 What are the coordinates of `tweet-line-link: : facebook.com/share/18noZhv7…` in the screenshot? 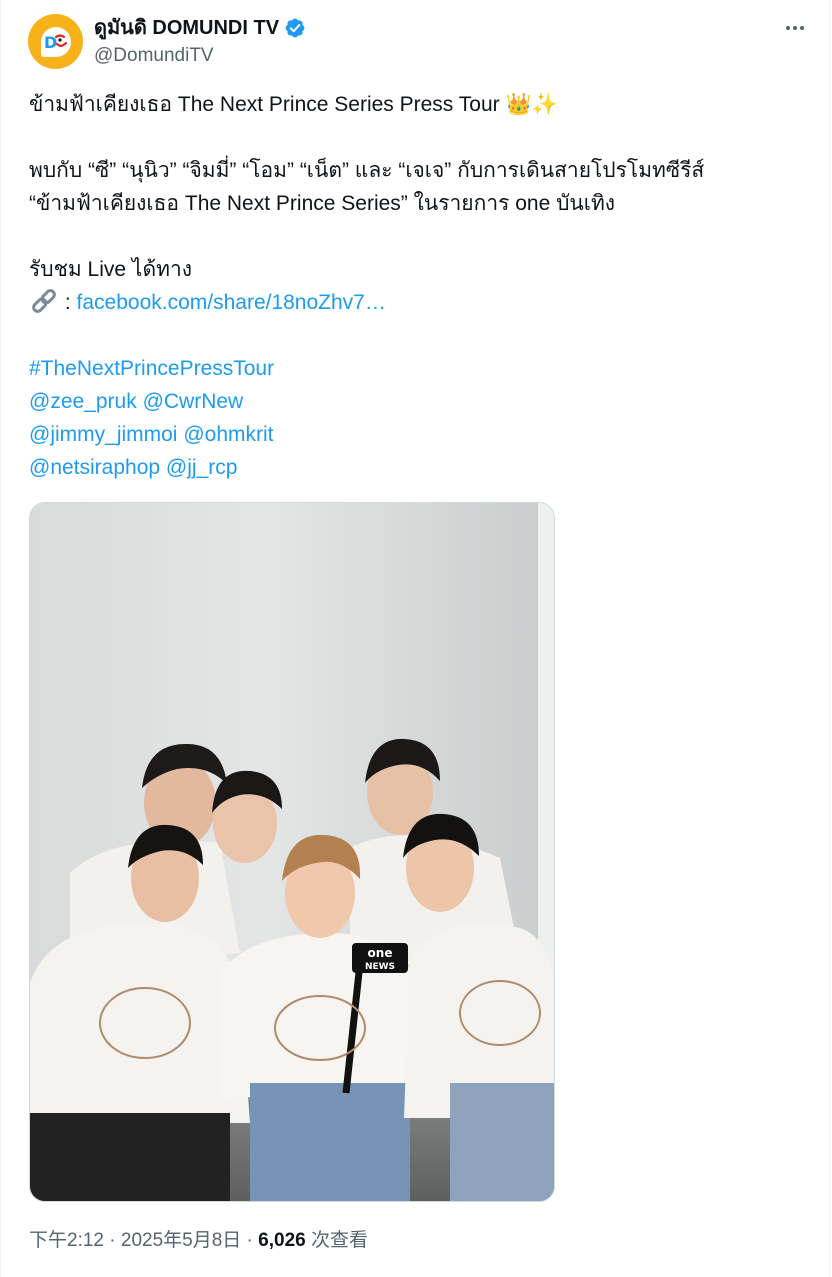 It's located at (414, 302).